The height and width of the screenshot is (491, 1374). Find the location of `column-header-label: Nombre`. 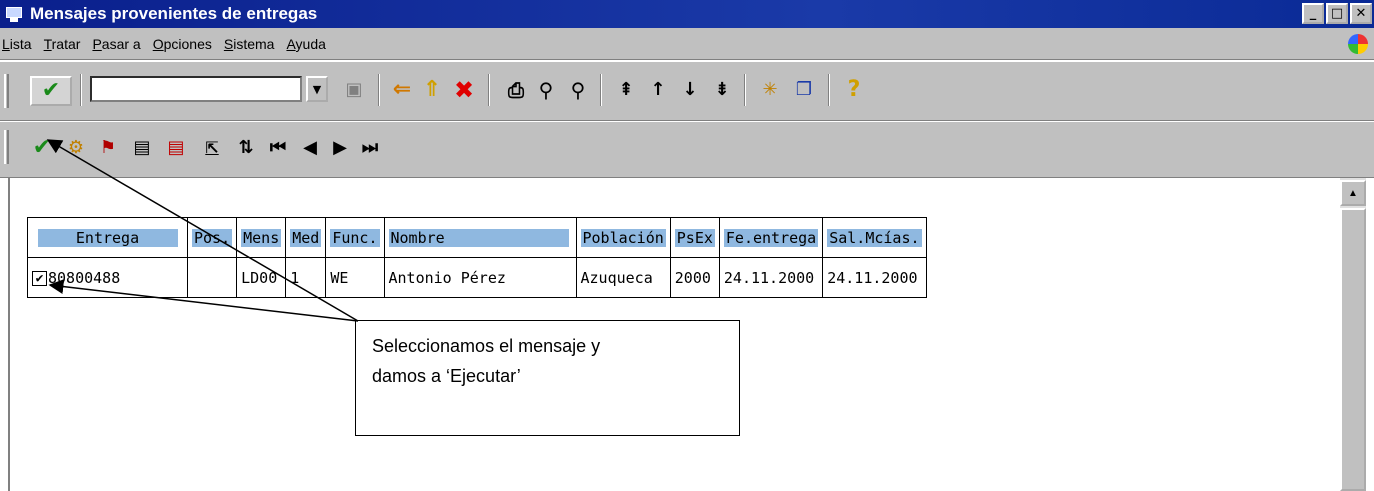

column-header-label: Nombre is located at coordinates (478, 237).